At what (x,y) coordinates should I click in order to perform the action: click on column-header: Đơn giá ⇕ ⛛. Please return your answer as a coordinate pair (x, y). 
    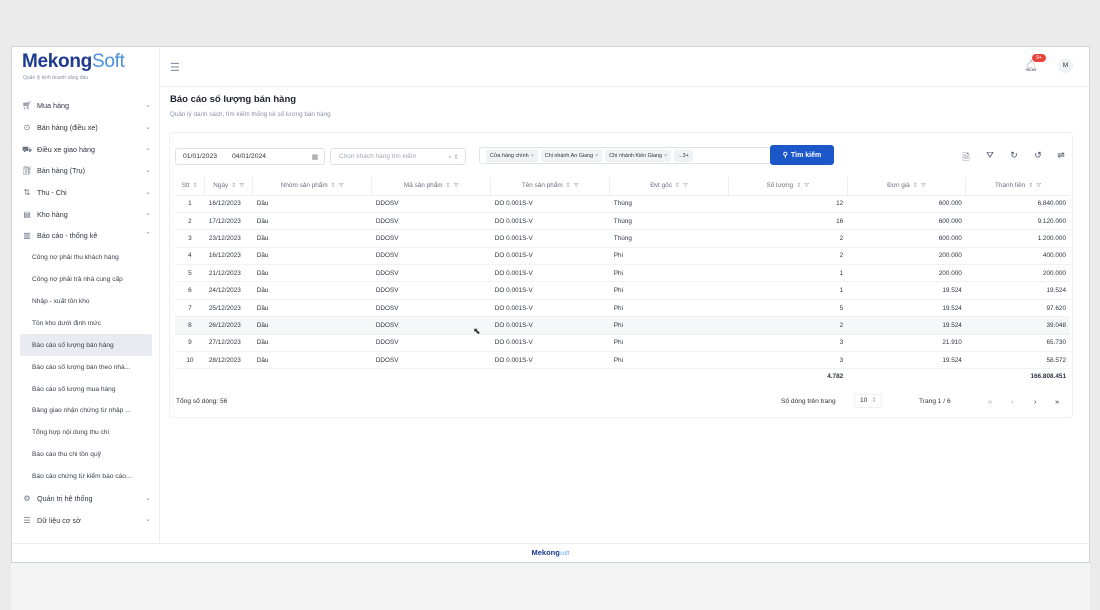
    Looking at the image, I should click on (907, 186).